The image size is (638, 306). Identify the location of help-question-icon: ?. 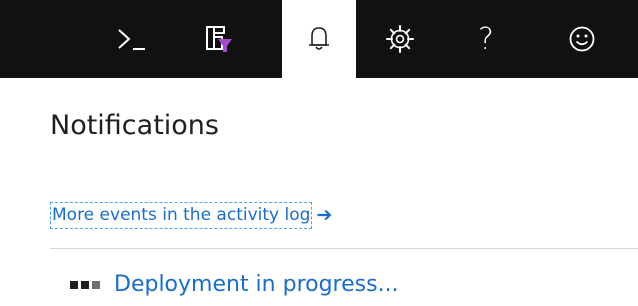
(486, 39).